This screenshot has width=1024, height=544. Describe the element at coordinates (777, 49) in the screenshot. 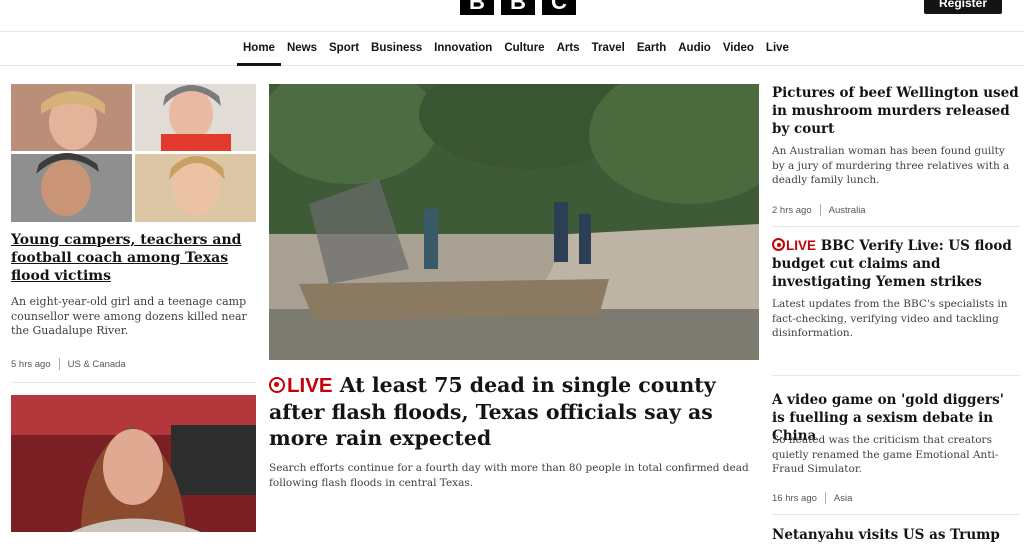

I see `nav-item-live: Live` at that location.